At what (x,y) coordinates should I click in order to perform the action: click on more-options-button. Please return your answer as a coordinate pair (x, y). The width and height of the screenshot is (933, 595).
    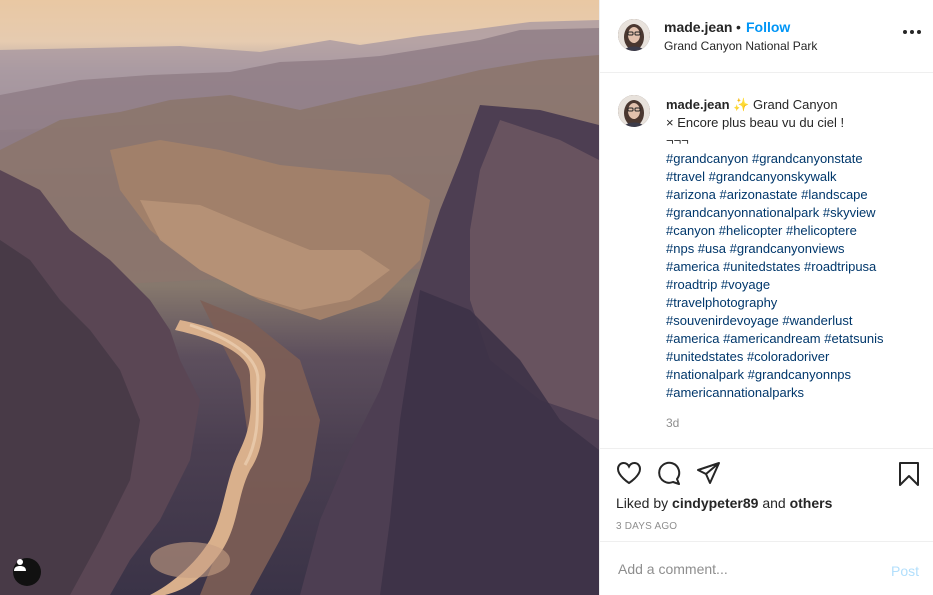
    Looking at the image, I should click on (912, 32).